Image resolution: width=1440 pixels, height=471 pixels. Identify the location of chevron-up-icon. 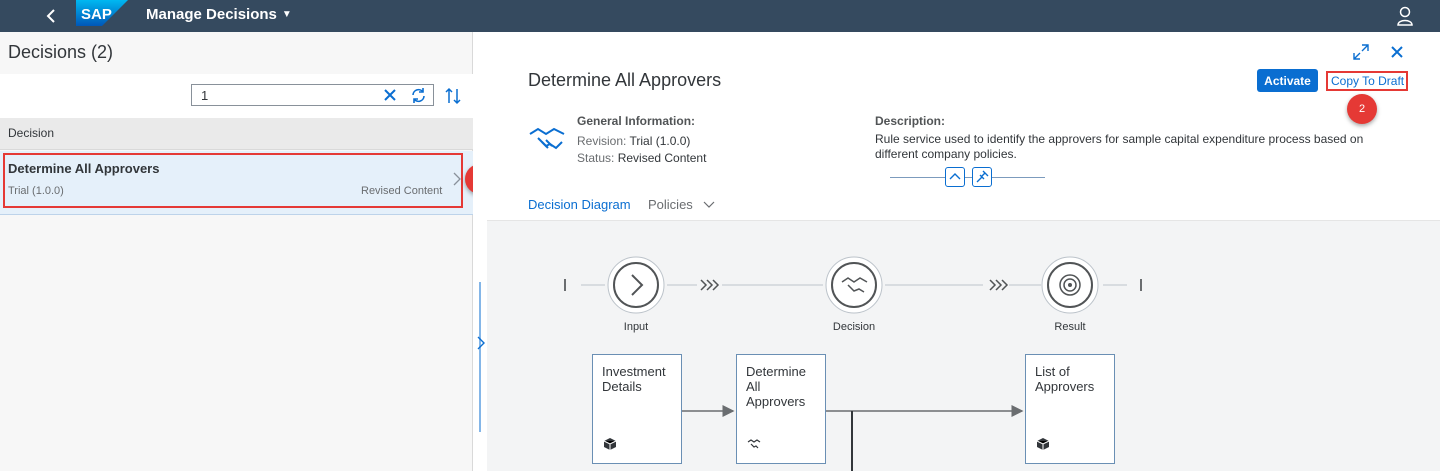
(955, 176).